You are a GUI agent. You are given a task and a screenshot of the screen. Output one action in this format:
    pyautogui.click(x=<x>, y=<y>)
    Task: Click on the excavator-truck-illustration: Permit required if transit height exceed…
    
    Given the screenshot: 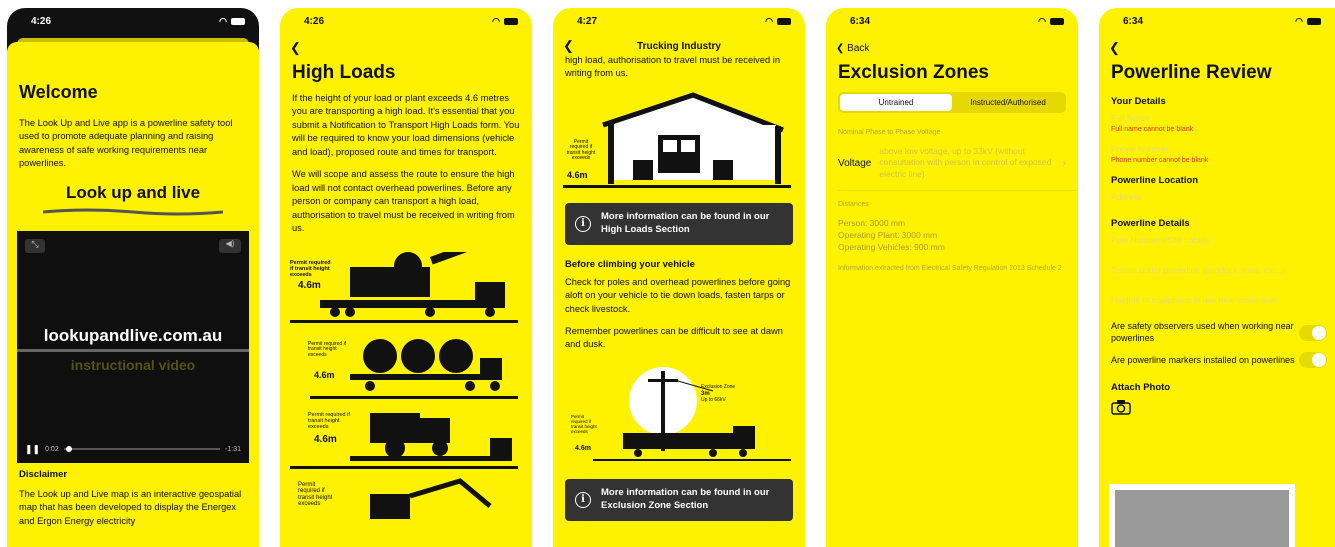 What is the action you would take?
    pyautogui.click(x=406, y=501)
    